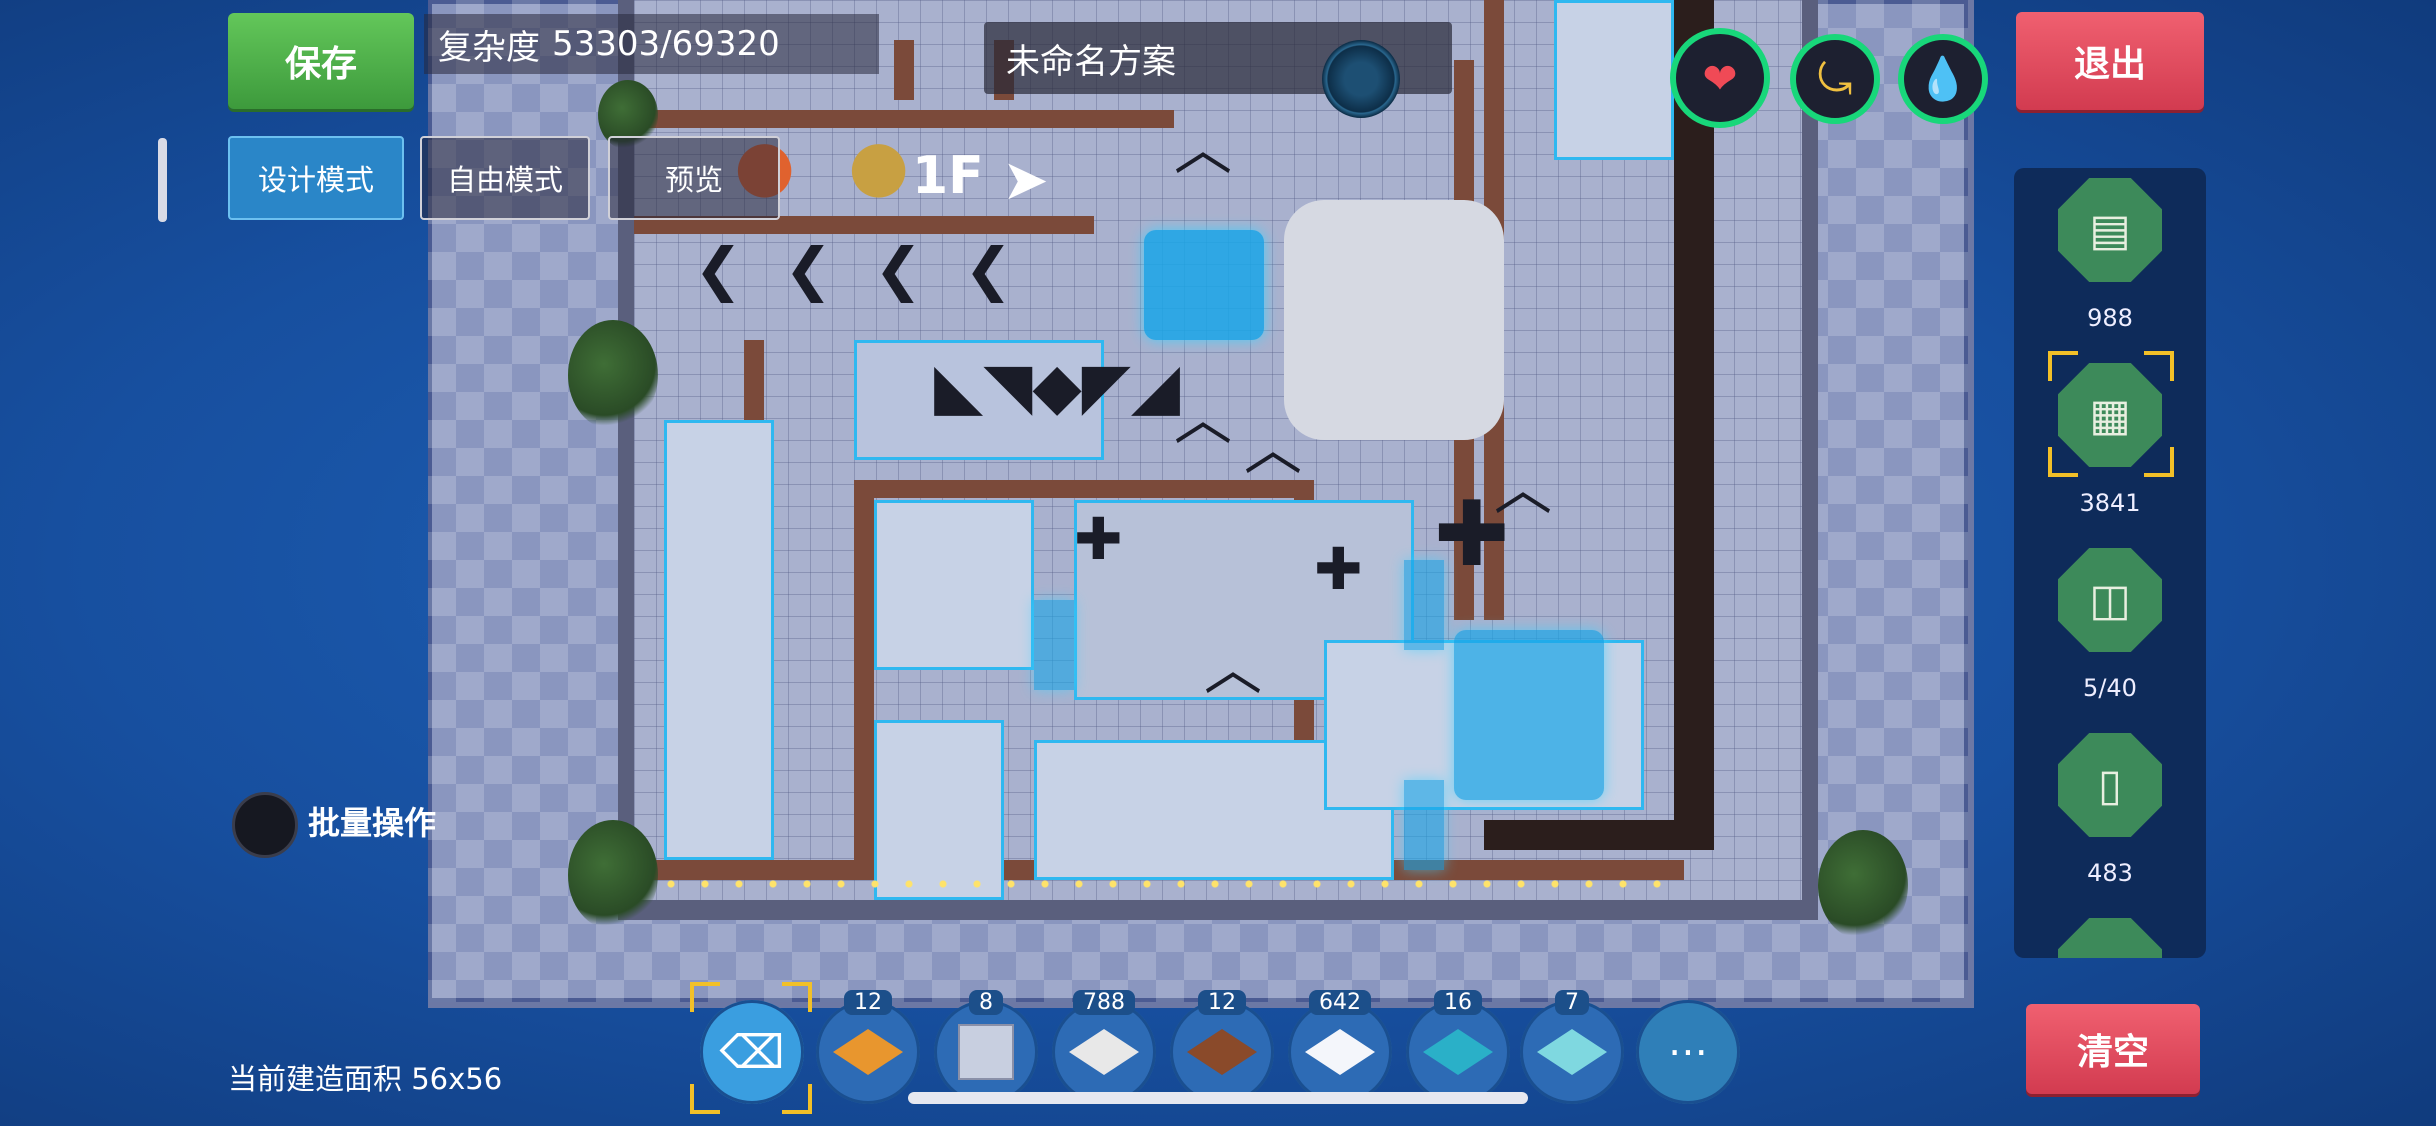 The image size is (2436, 1126). Describe the element at coordinates (694, 178) in the screenshot. I see `preview-button: 预览` at that location.